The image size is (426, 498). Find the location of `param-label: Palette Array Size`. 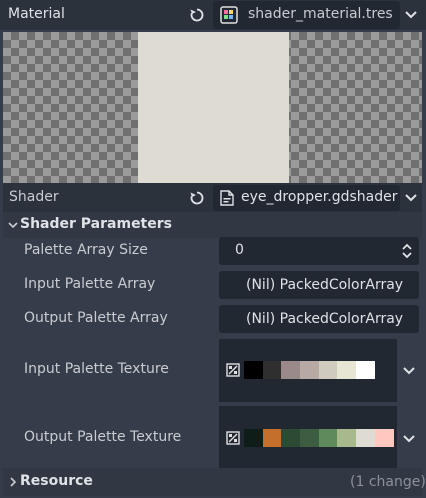

param-label: Palette Array Size is located at coordinates (86, 250).